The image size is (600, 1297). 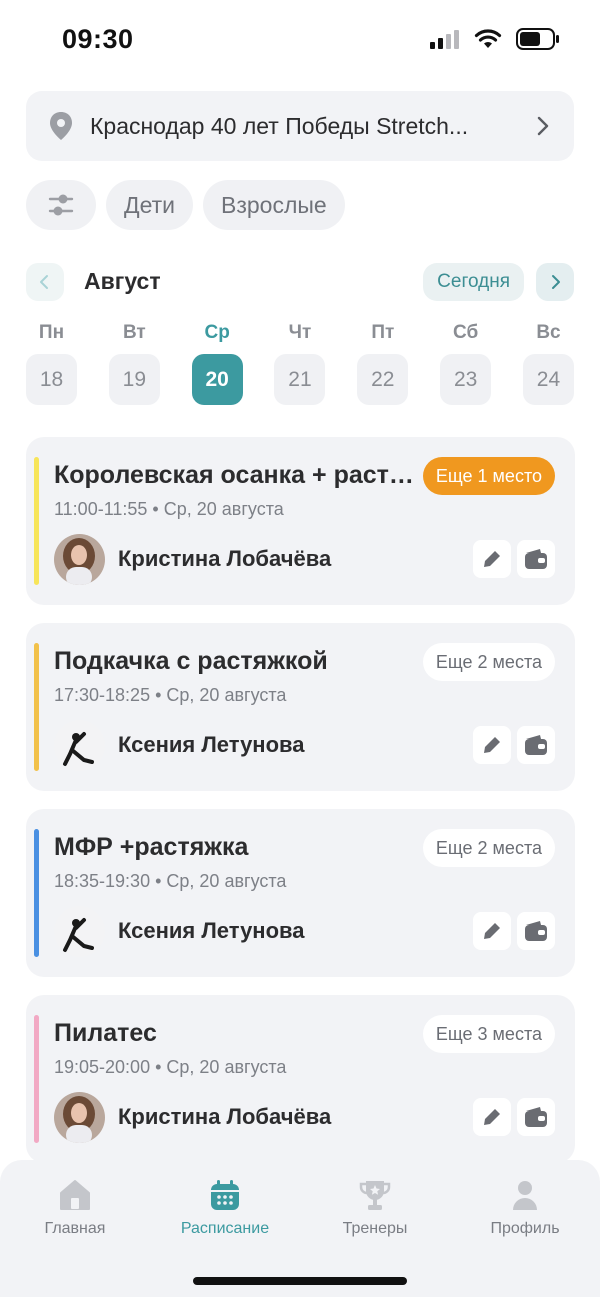 I want to click on sliders-icon, so click(x=61, y=205).